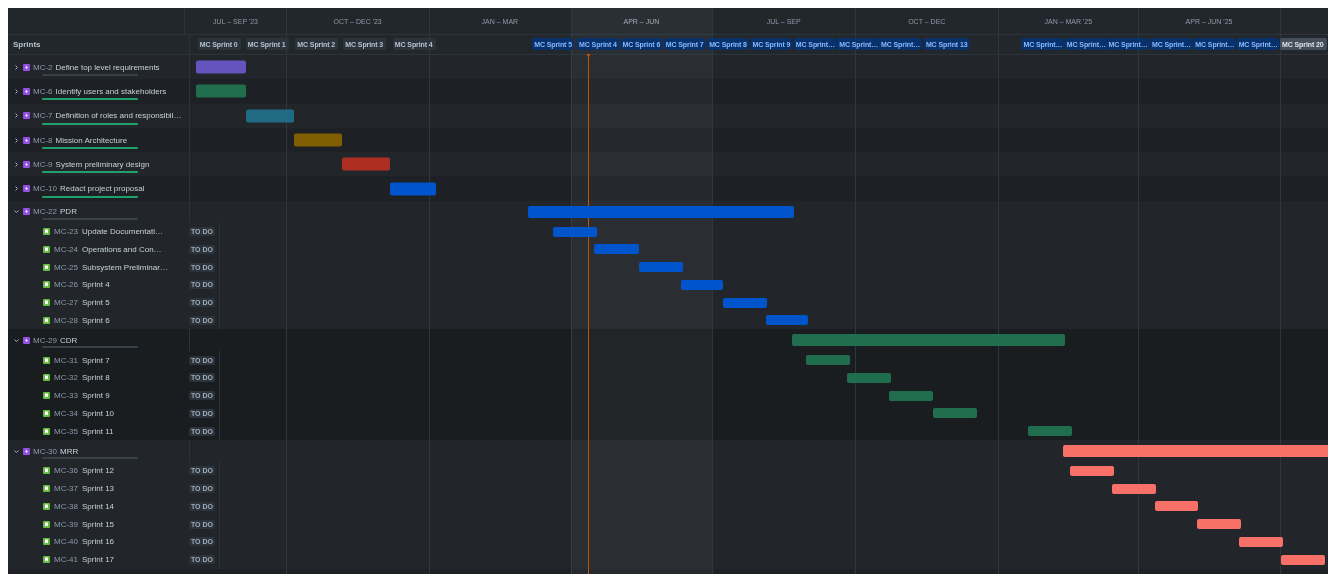 Image resolution: width=1336 pixels, height=574 pixels. Describe the element at coordinates (102, 164) in the screenshot. I see `issue-title: System preliminary design` at that location.